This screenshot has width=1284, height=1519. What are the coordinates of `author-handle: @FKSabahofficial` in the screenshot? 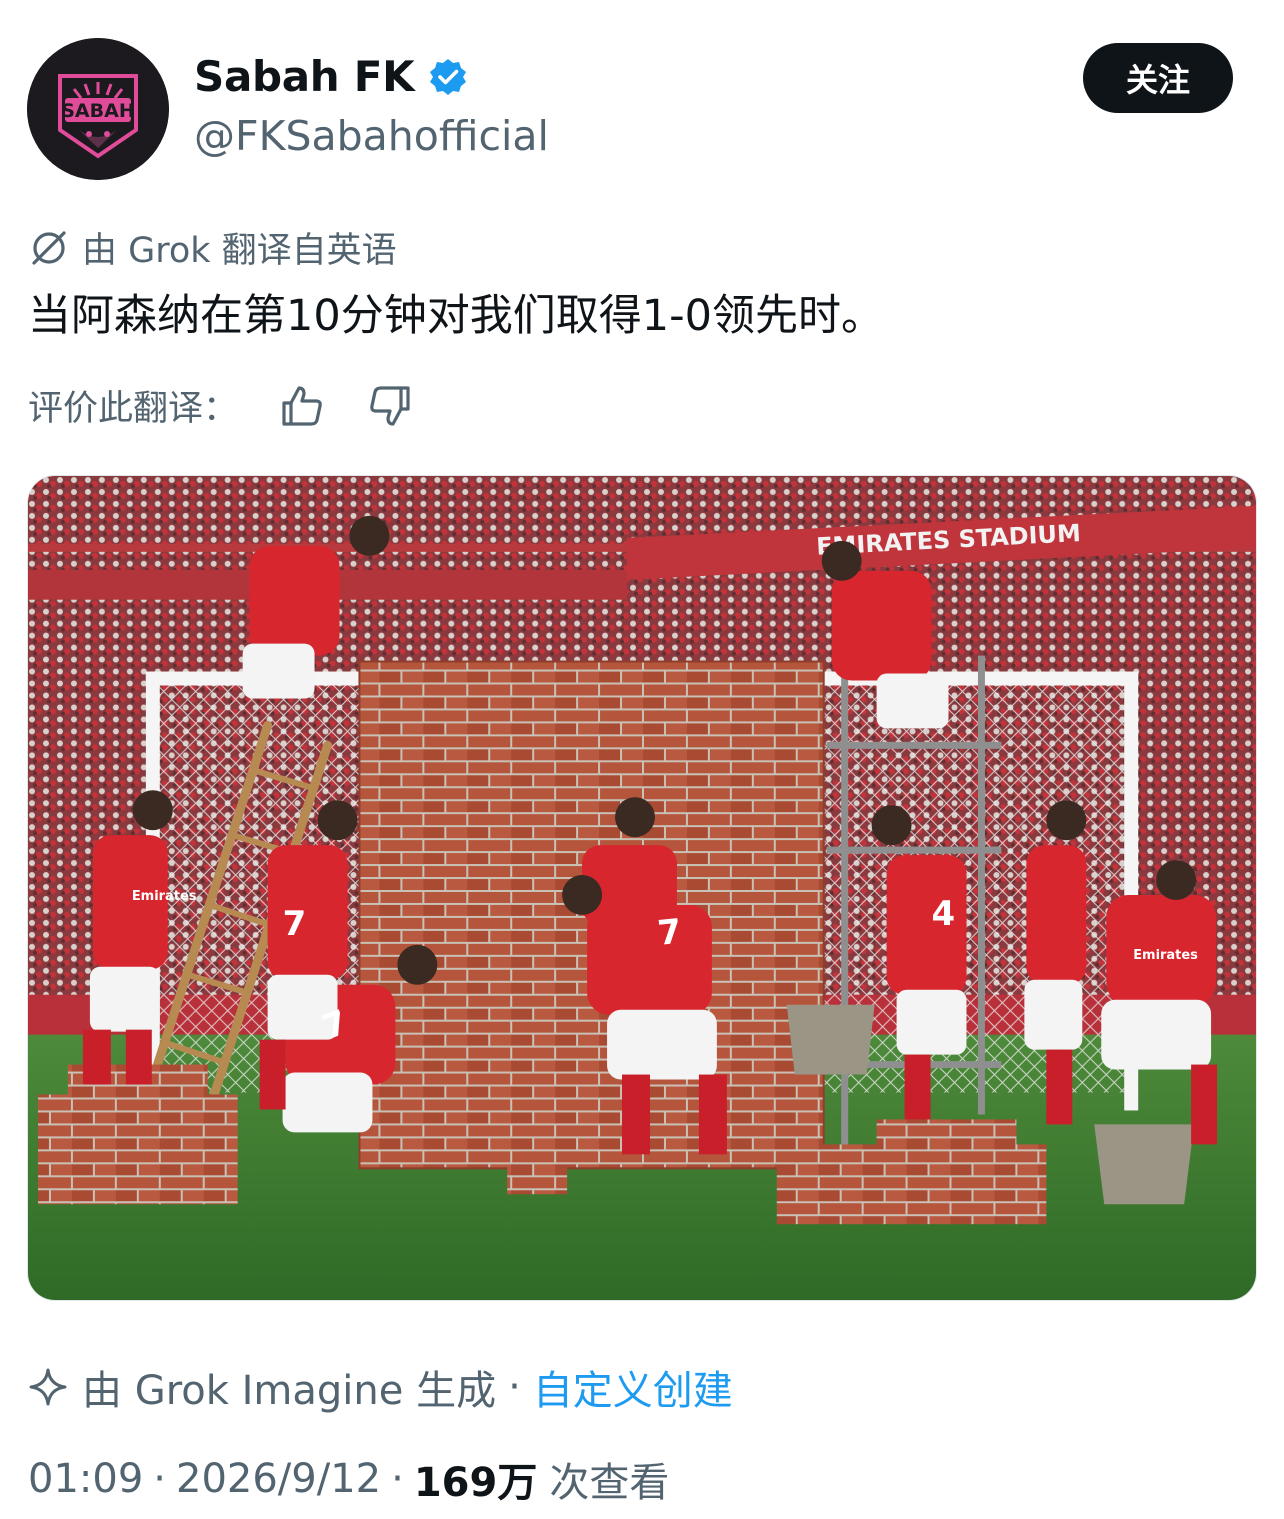 It's located at (371, 136).